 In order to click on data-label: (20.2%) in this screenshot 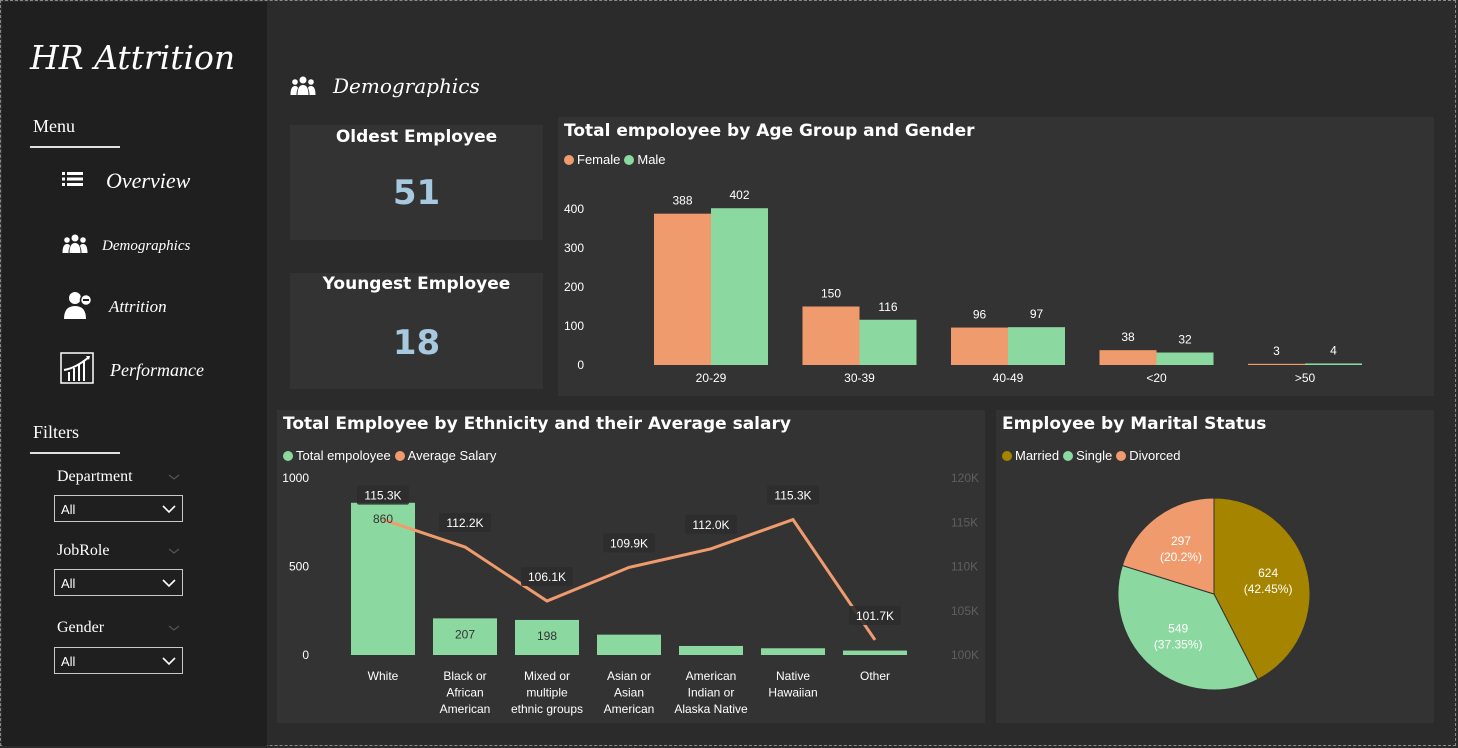, I will do `click(1181, 557)`.